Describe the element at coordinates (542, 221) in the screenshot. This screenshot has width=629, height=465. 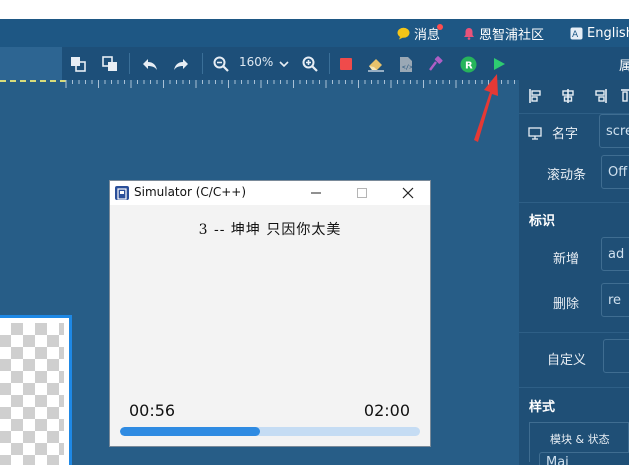
I see `flags-heading: 标识` at that location.